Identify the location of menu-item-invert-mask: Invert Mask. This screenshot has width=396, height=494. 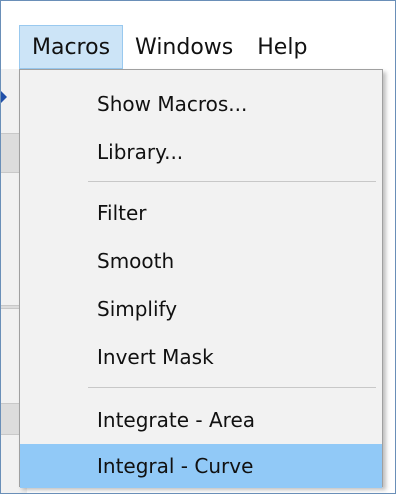
(201, 357).